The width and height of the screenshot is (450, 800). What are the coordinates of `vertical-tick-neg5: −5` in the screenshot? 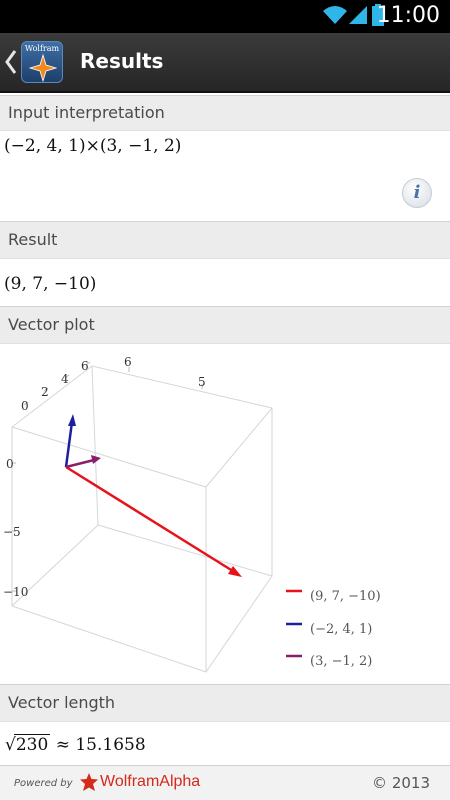 It's located at (12, 532).